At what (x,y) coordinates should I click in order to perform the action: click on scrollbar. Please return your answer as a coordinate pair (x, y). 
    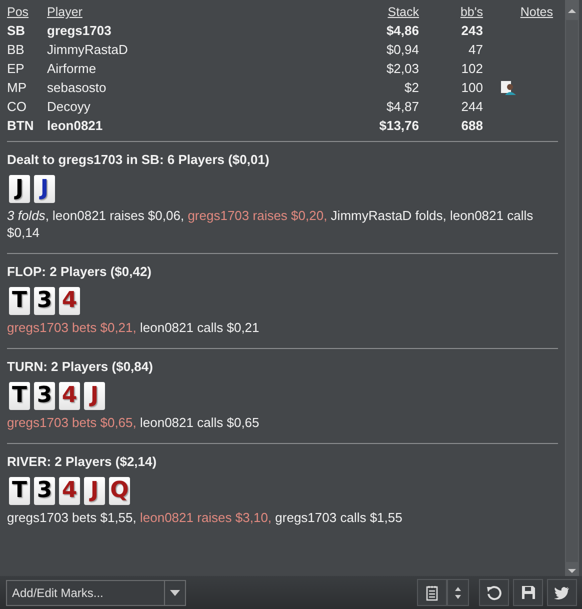
    Looking at the image, I should click on (572, 288).